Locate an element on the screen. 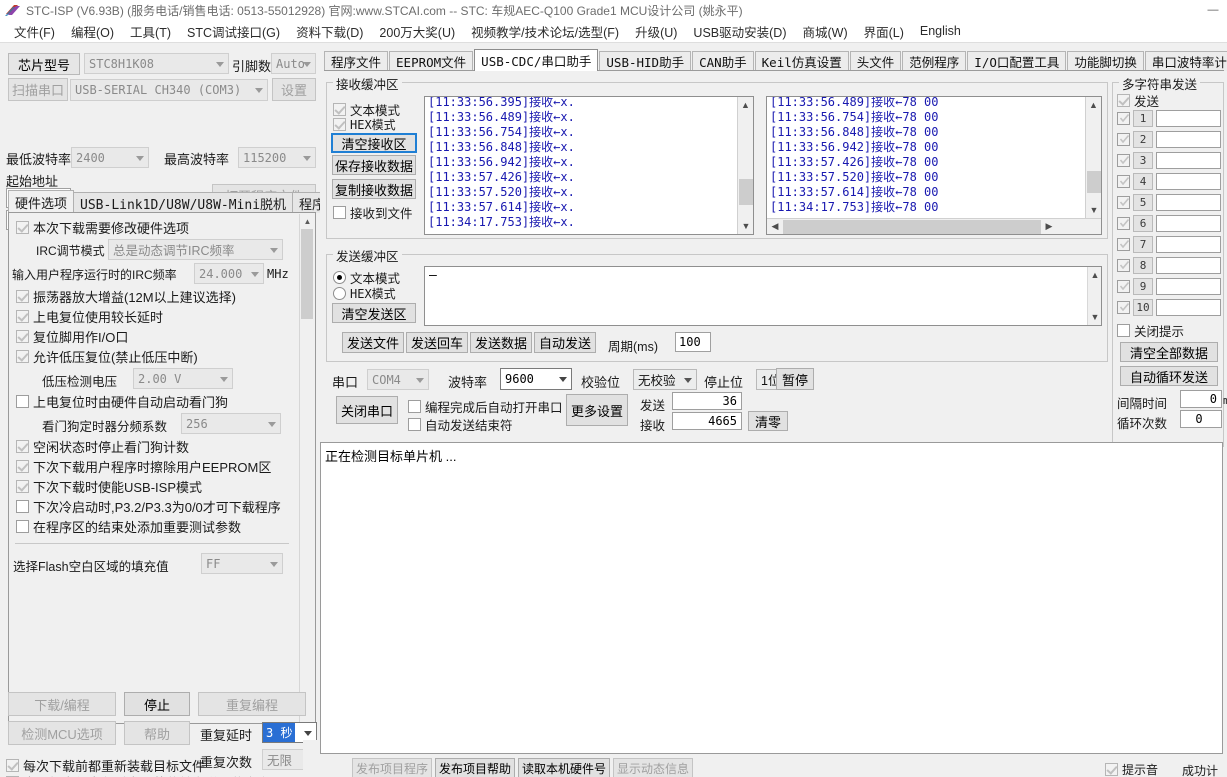 The height and width of the screenshot is (777, 1227). repeat-program-button: 重复编程 is located at coordinates (252, 704).